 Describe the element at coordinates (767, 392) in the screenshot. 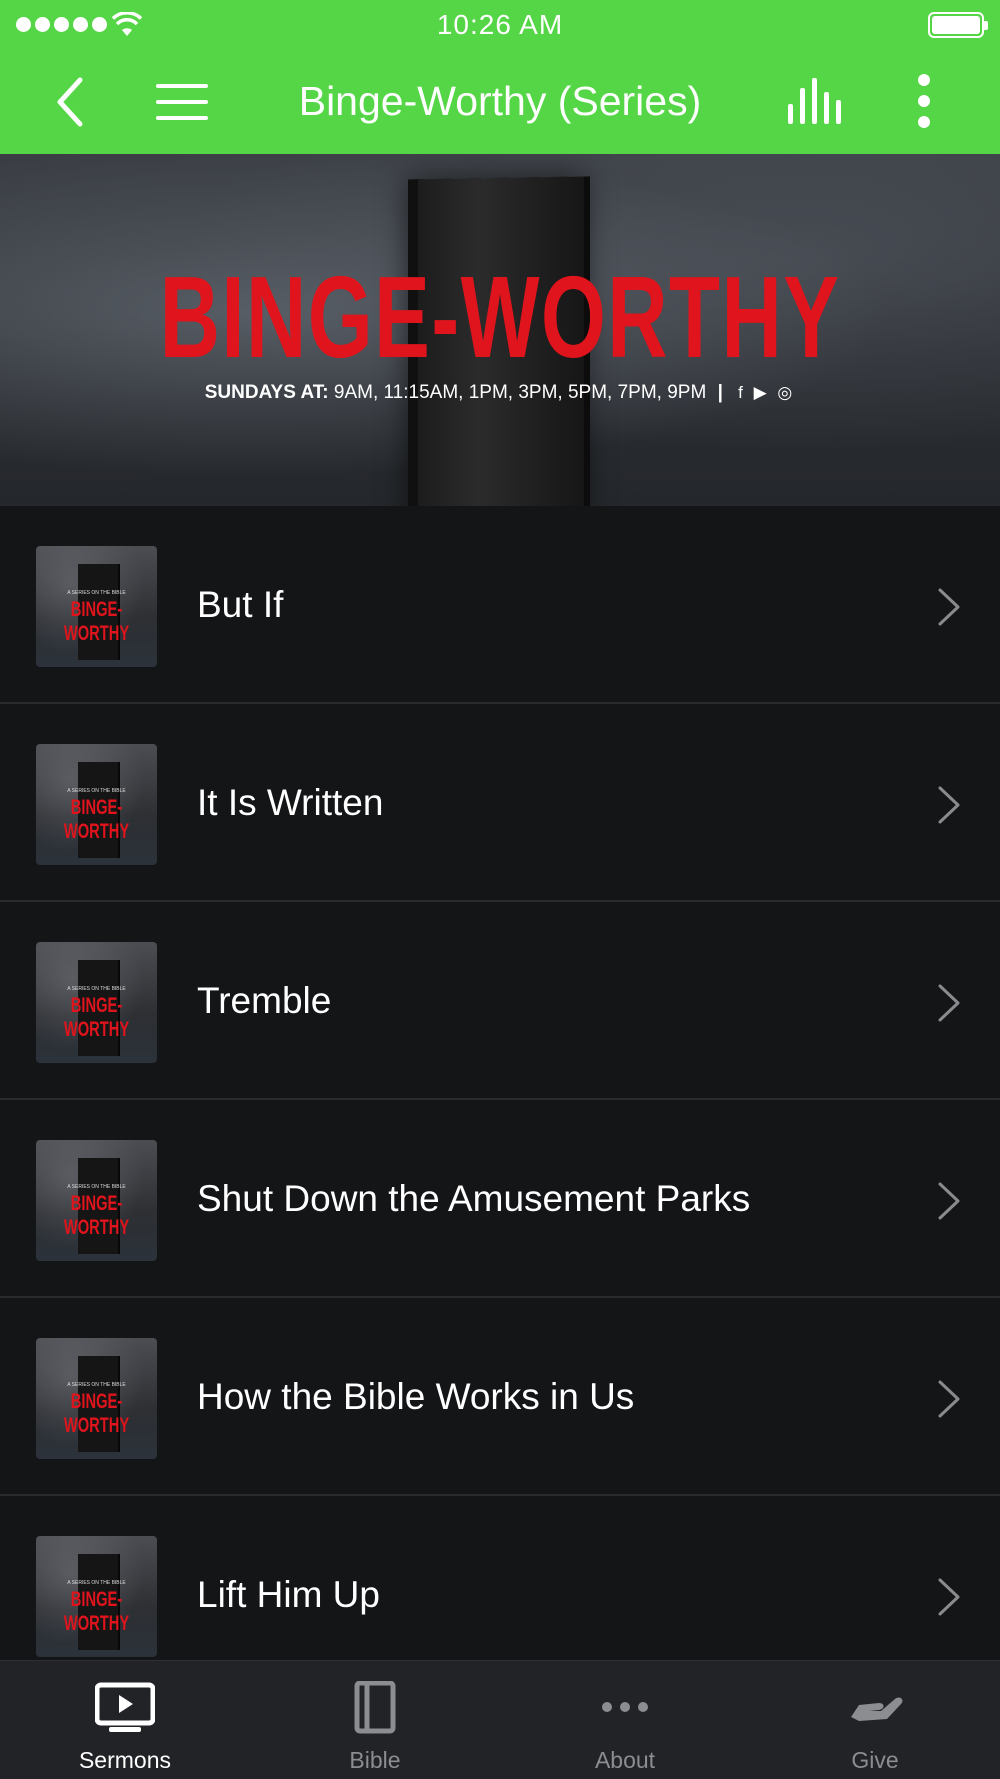

I see `social-icons: f ▶ ◎` at that location.